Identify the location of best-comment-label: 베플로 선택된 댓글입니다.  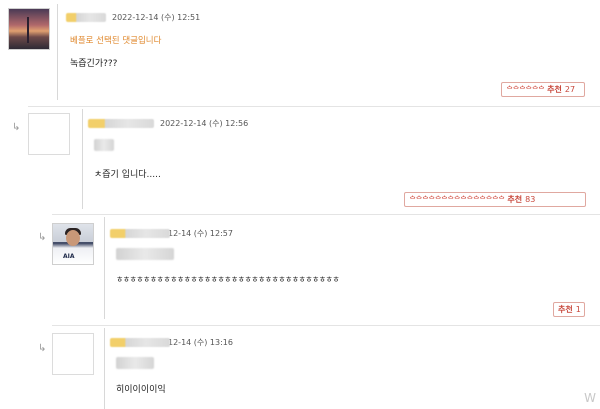
(116, 41).